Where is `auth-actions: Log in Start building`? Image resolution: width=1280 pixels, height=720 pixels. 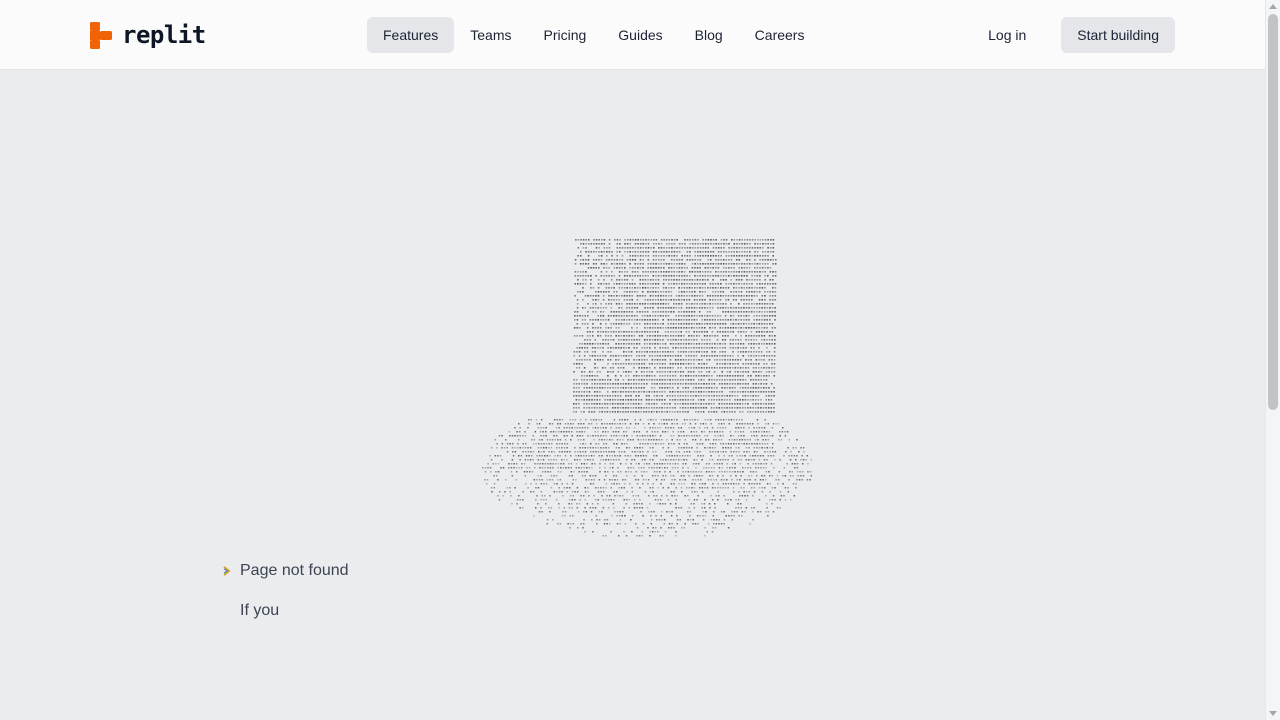
auth-actions: Log in Start building is located at coordinates (1075, 35).